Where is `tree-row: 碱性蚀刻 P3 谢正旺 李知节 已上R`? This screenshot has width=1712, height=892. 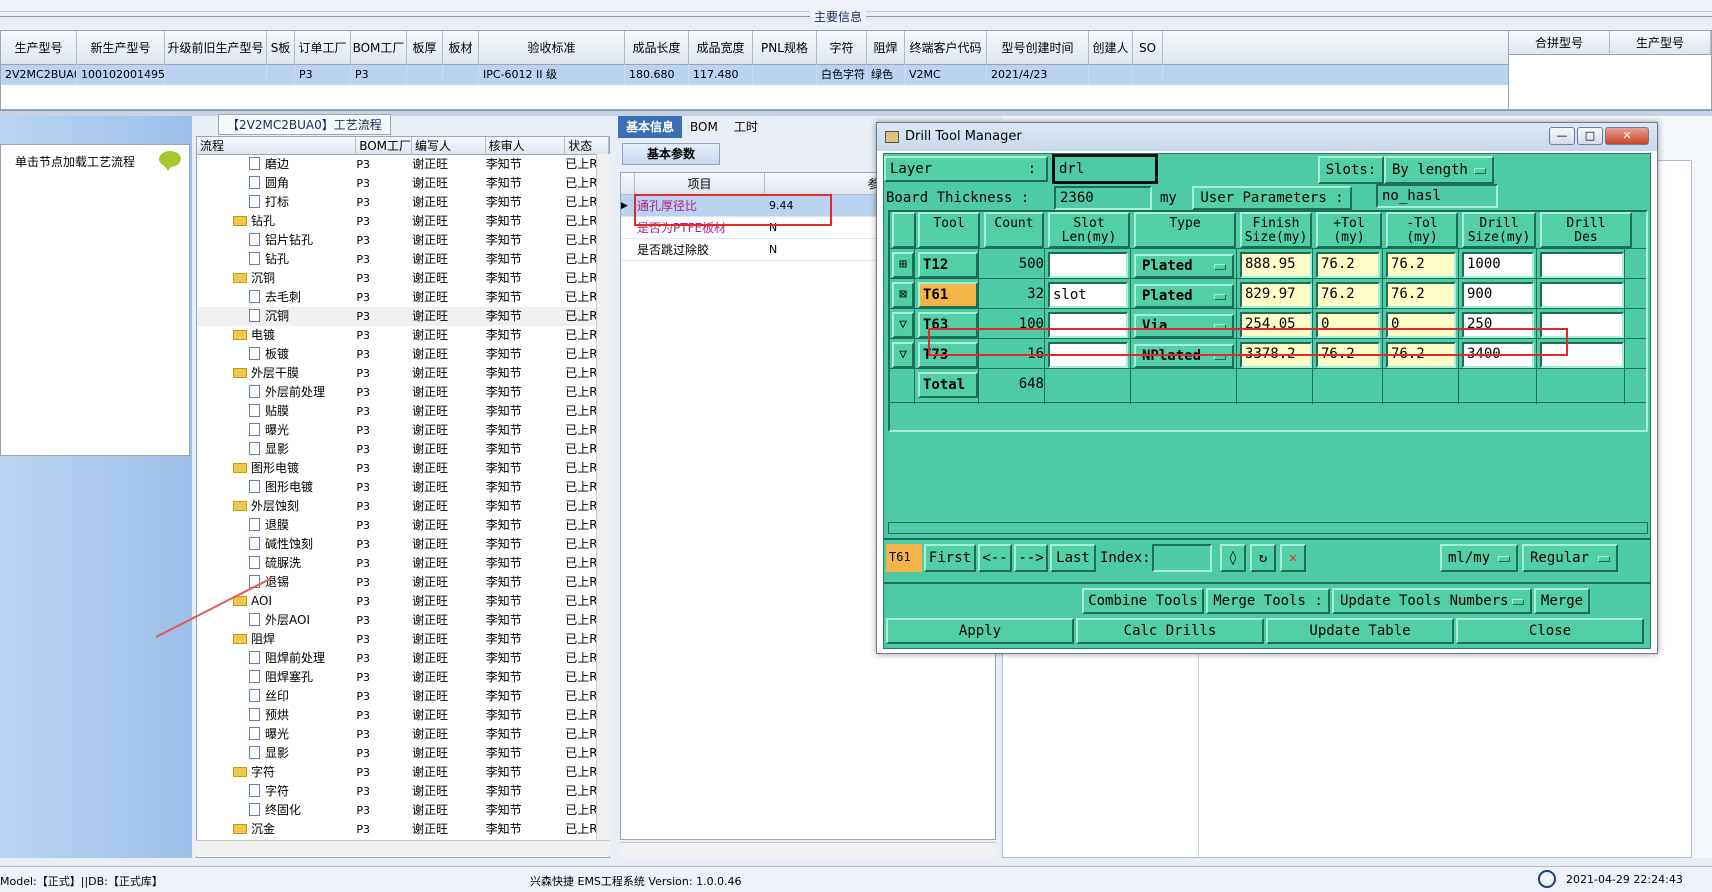 tree-row: 碱性蚀刻 P3 谢正旺 李知节 已上R is located at coordinates (403, 544).